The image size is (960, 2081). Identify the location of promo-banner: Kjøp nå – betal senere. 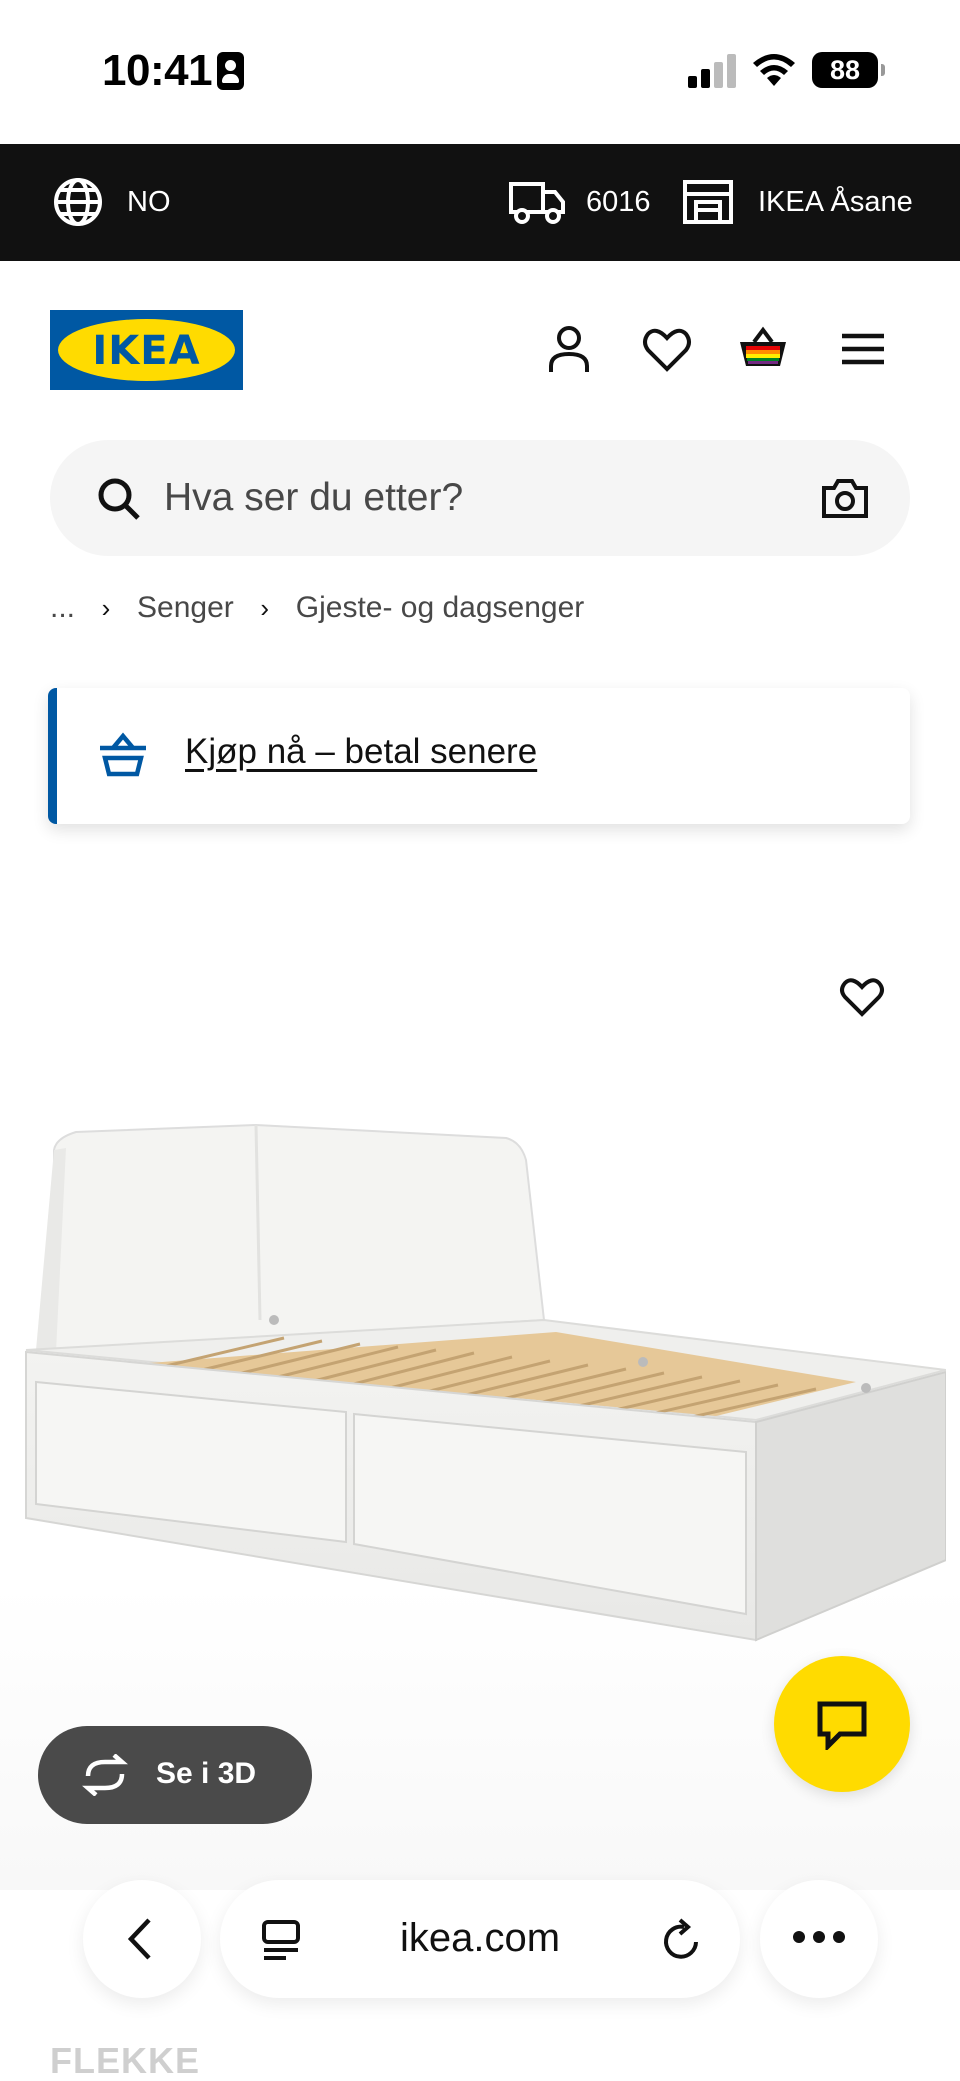
(479, 756).